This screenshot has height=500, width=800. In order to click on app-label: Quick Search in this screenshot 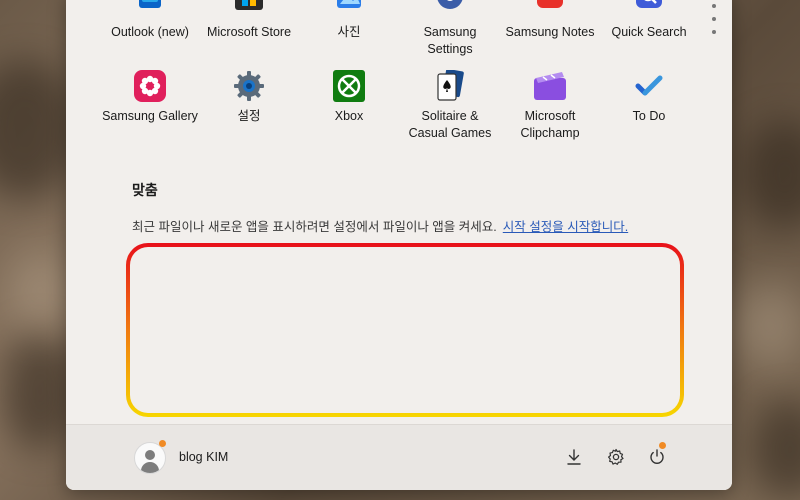, I will do `click(649, 32)`.